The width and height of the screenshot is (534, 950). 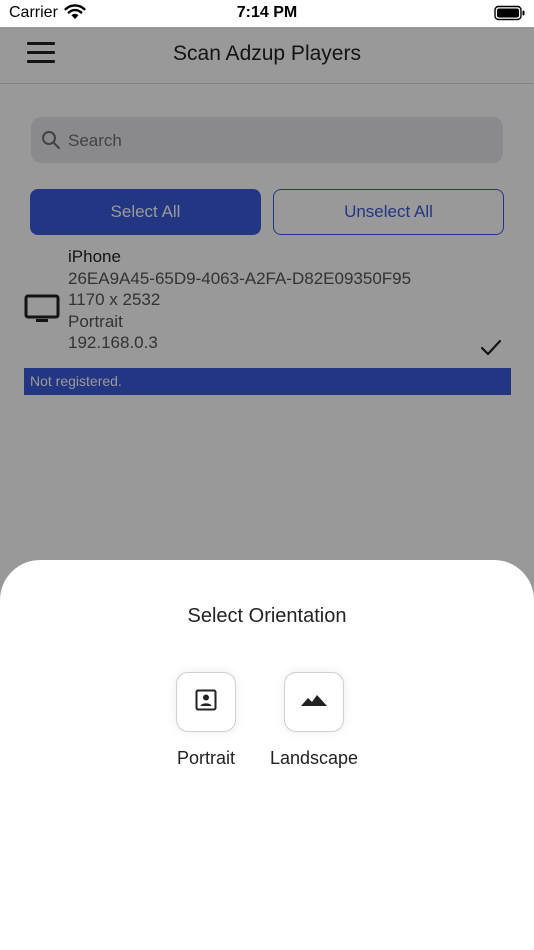 I want to click on landscape-button, so click(x=314, y=702).